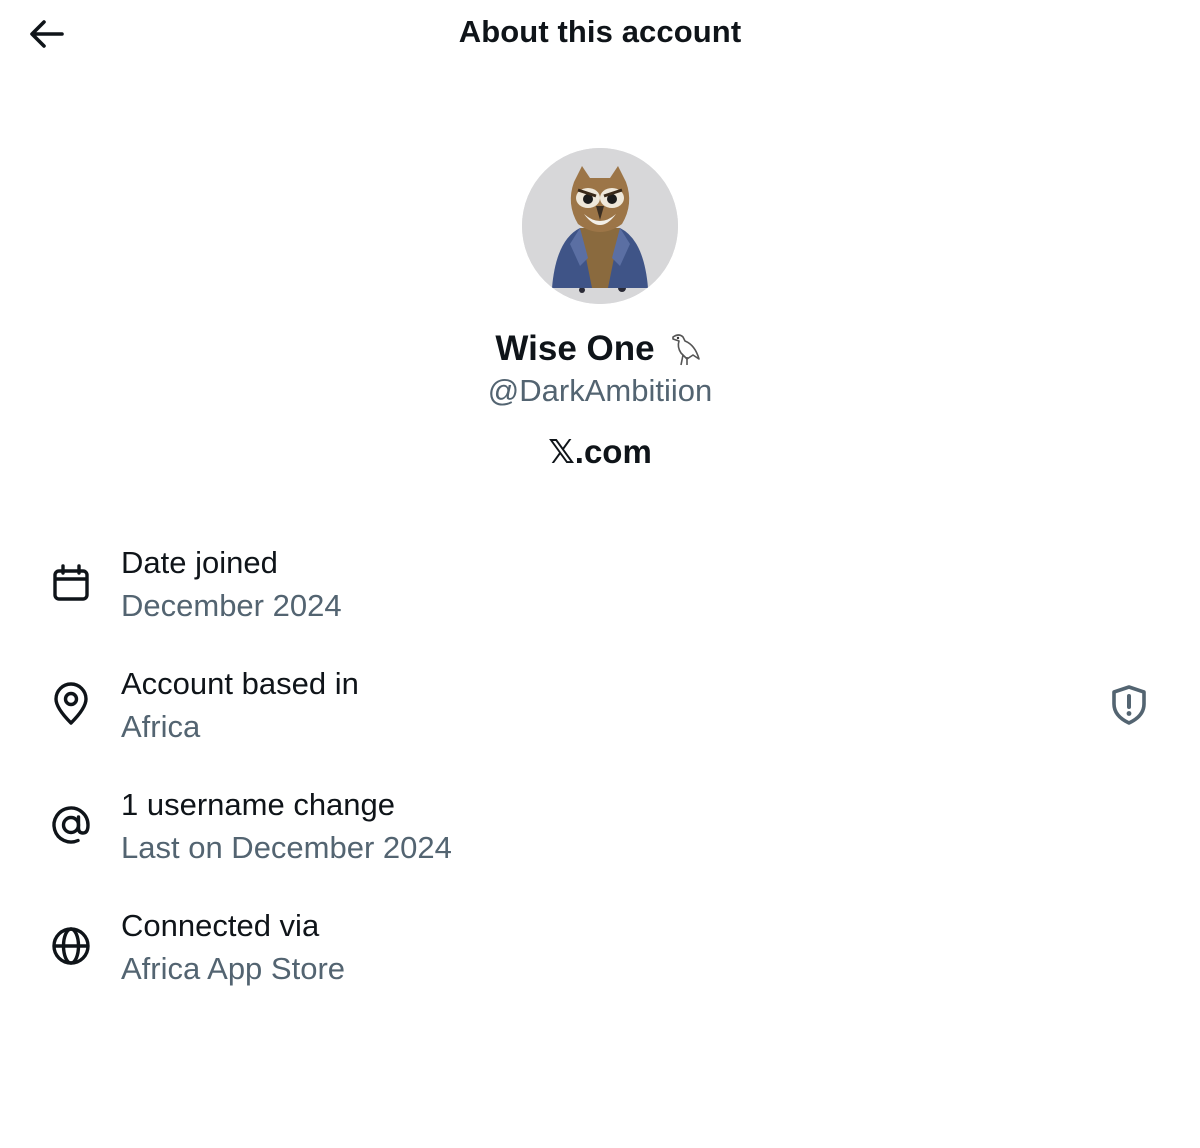  What do you see at coordinates (600, 451) in the screenshot?
I see `platform-label: 𝕏.com` at bounding box center [600, 451].